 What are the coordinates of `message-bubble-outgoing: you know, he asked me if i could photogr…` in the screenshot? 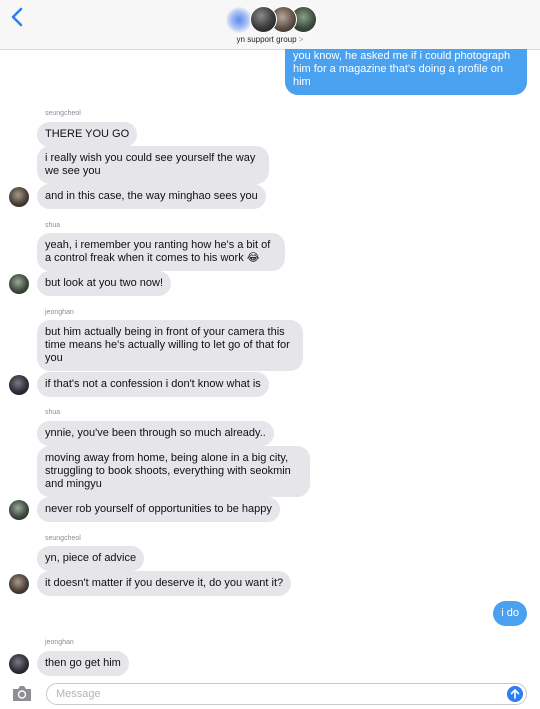 It's located at (406, 72).